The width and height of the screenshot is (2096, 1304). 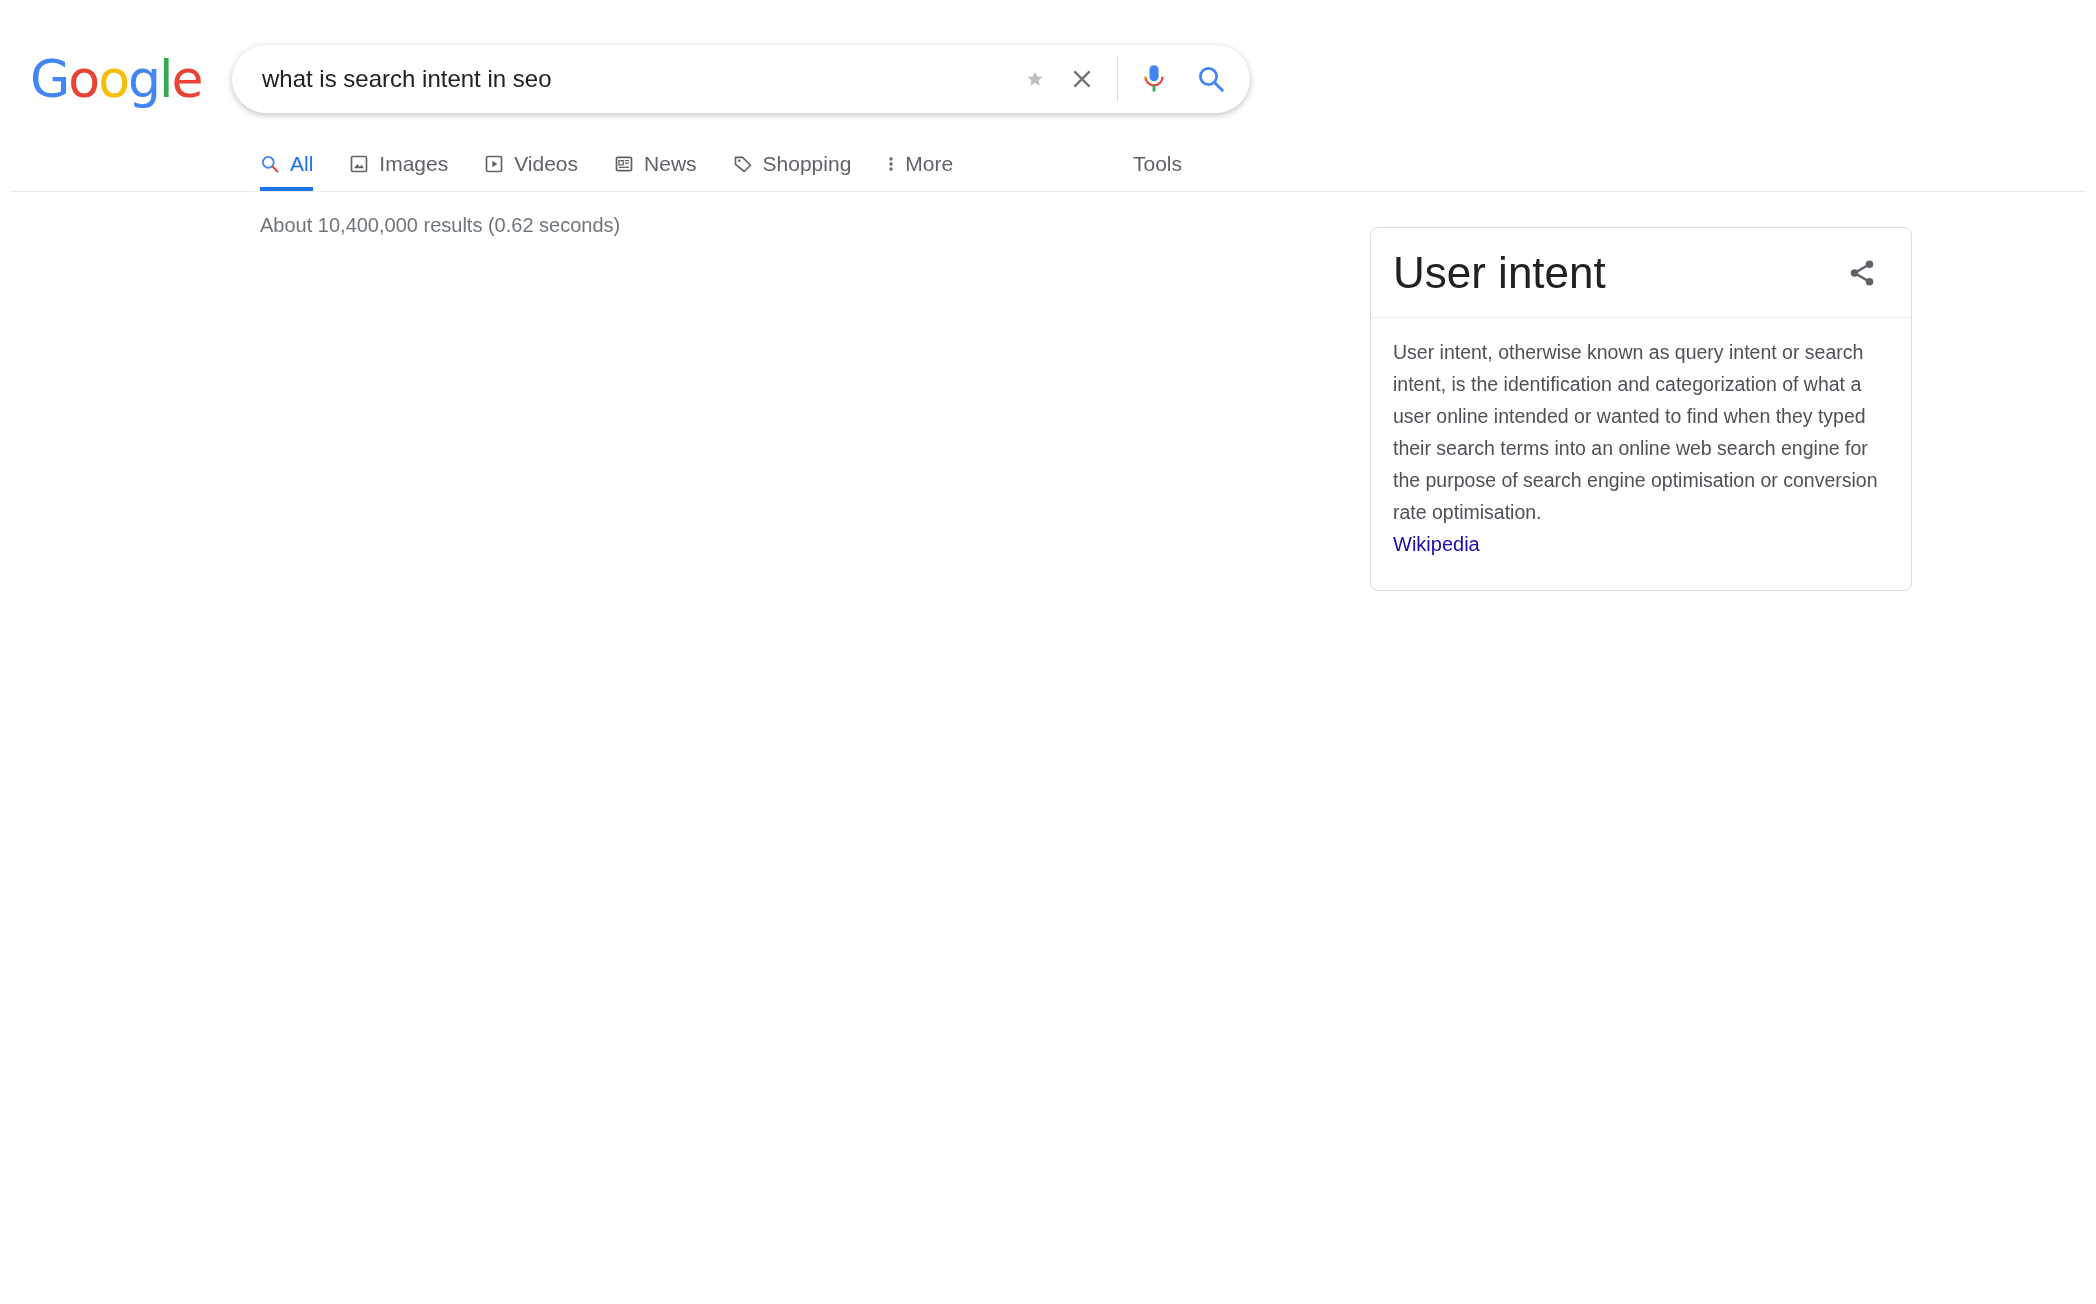 What do you see at coordinates (1157, 168) in the screenshot?
I see `tools-button: Tools` at bounding box center [1157, 168].